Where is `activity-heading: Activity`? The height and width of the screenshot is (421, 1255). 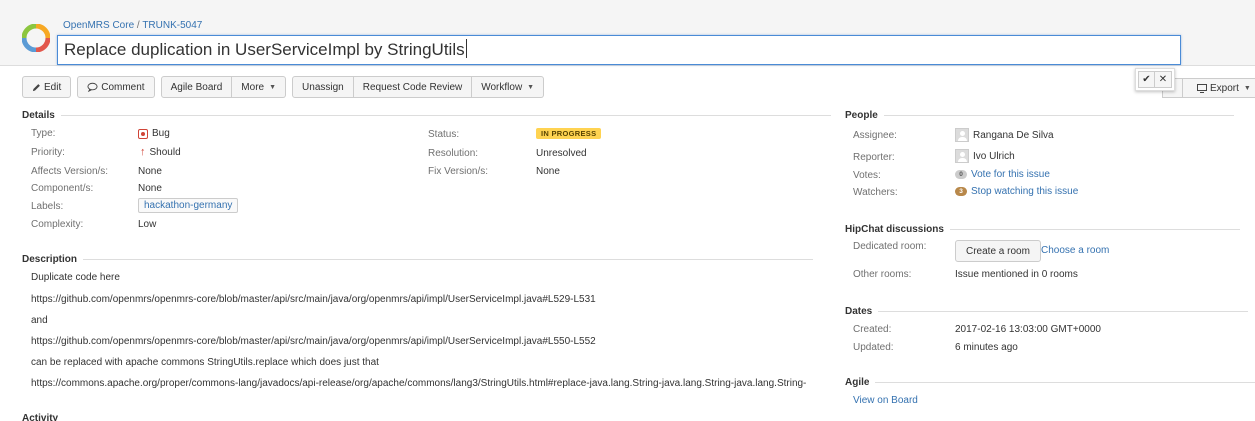
activity-heading: Activity is located at coordinates (40, 417).